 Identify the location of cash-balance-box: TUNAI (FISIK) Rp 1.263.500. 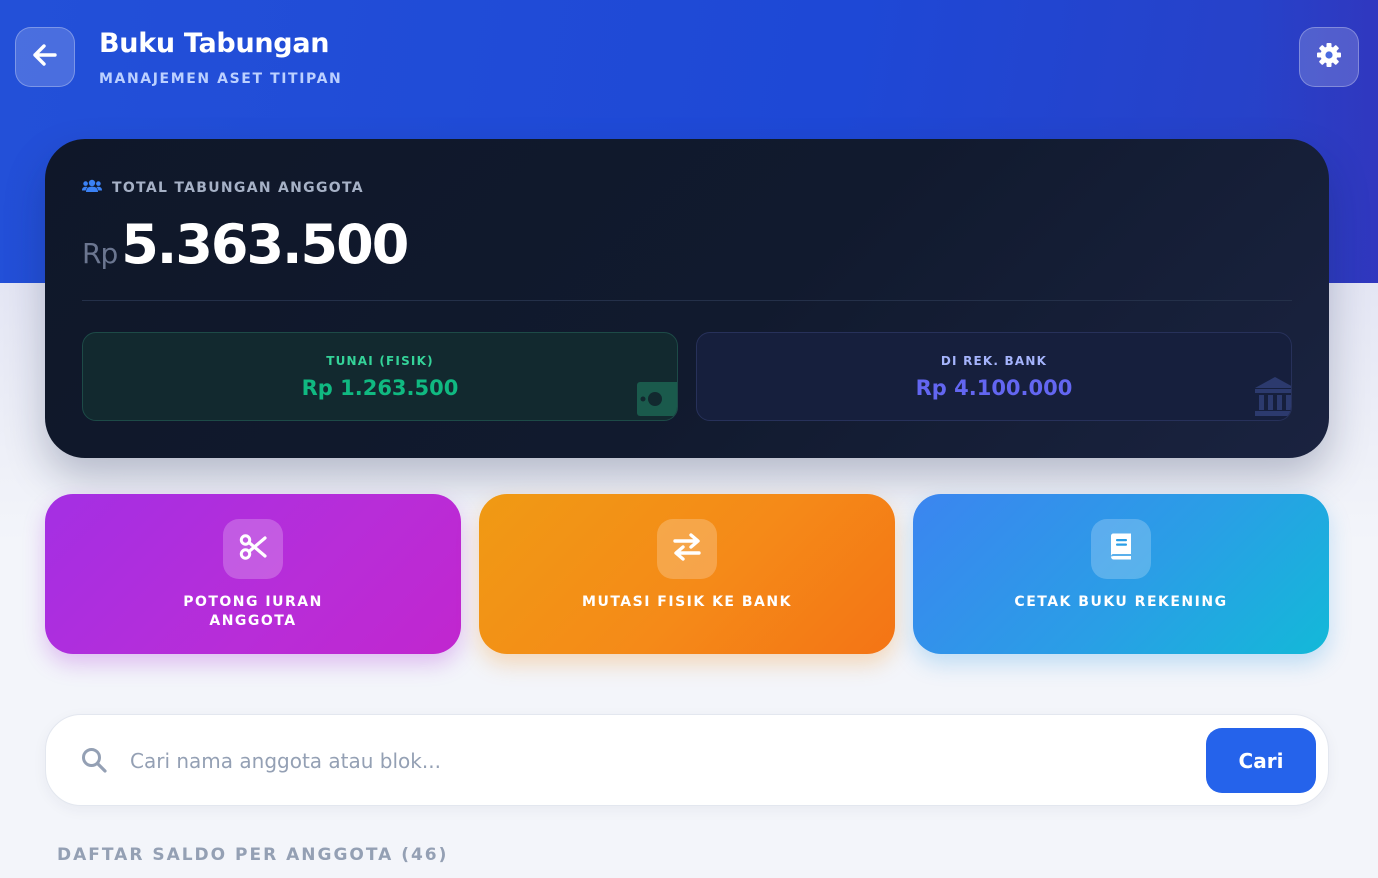
(380, 376).